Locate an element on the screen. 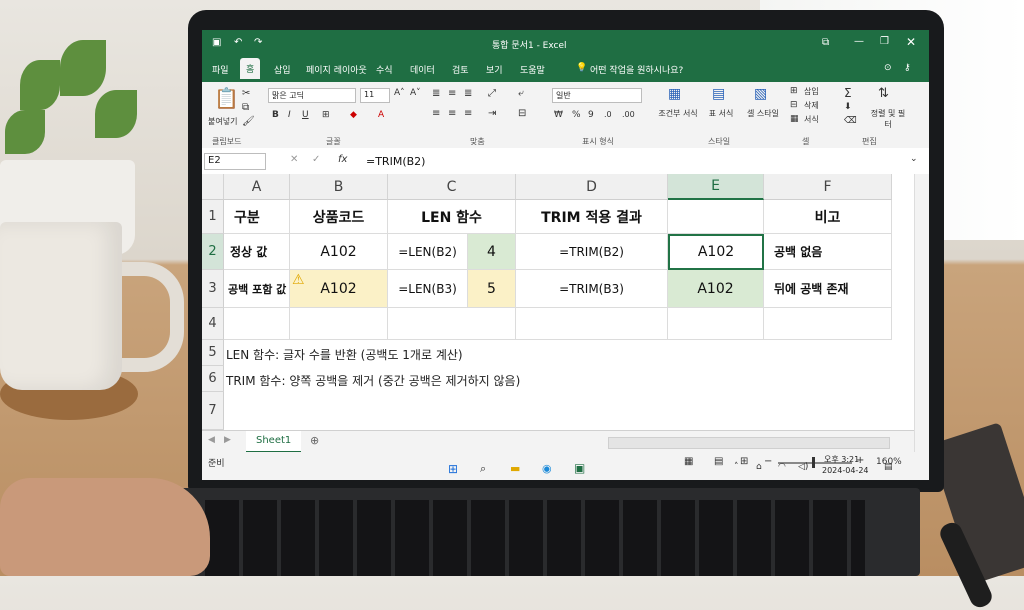 Image resolution: width=1024 pixels, height=610 pixels. wifi-icon: ◠ is located at coordinates (782, 467).